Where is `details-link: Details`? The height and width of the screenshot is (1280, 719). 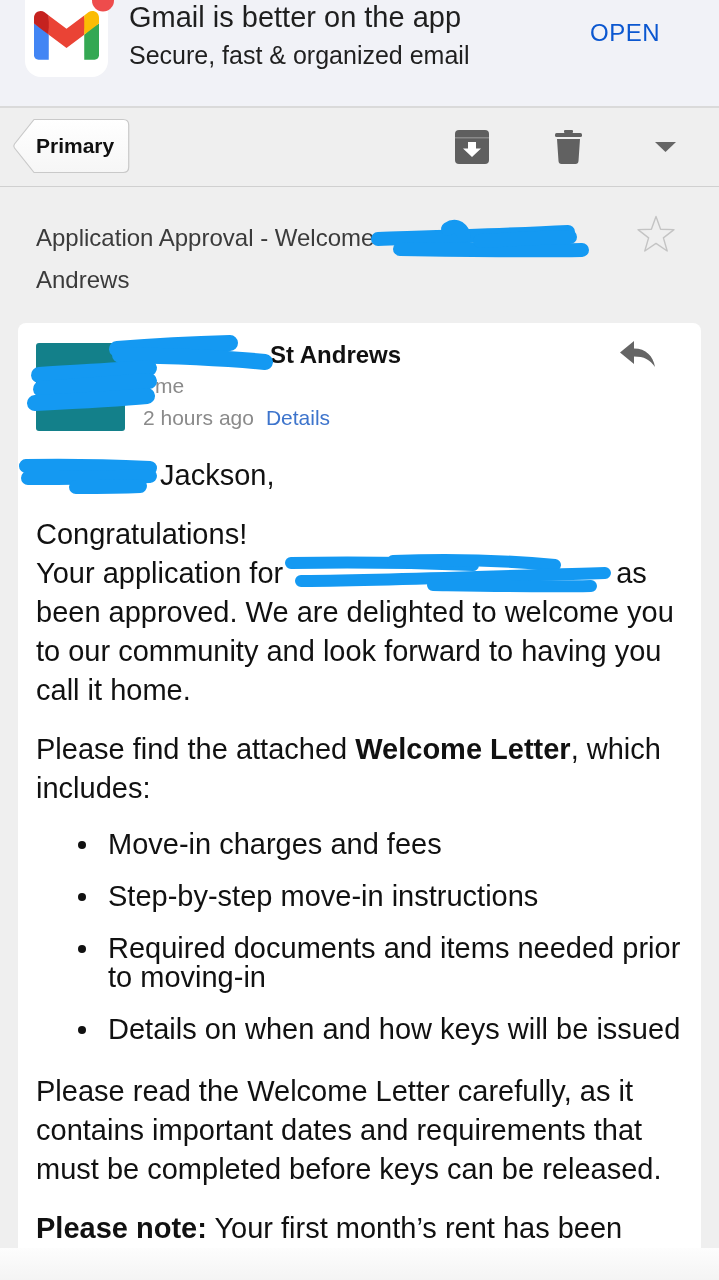 details-link: Details is located at coordinates (298, 418).